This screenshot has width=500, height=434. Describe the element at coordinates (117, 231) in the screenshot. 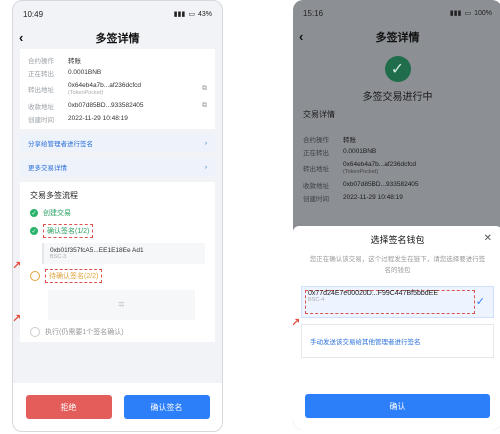

I see `step-confirm: ✓ 确认签名(1/2)` at that location.